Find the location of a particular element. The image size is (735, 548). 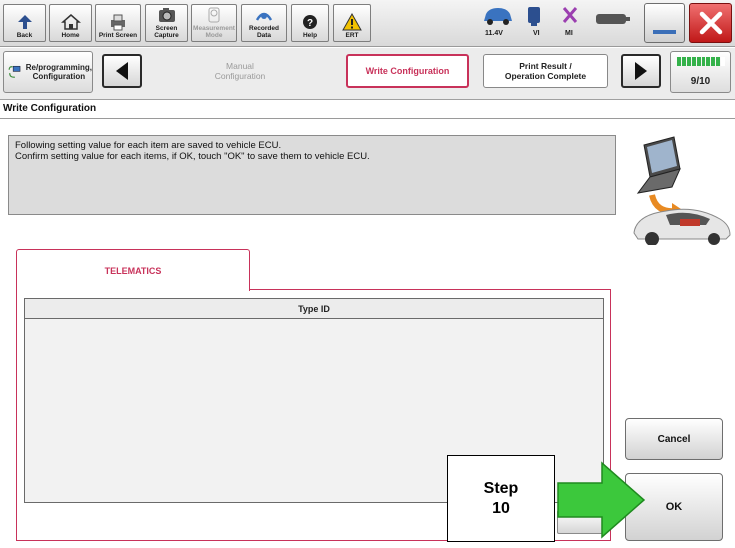

mi-disconnected-icon is located at coordinates (570, 15).